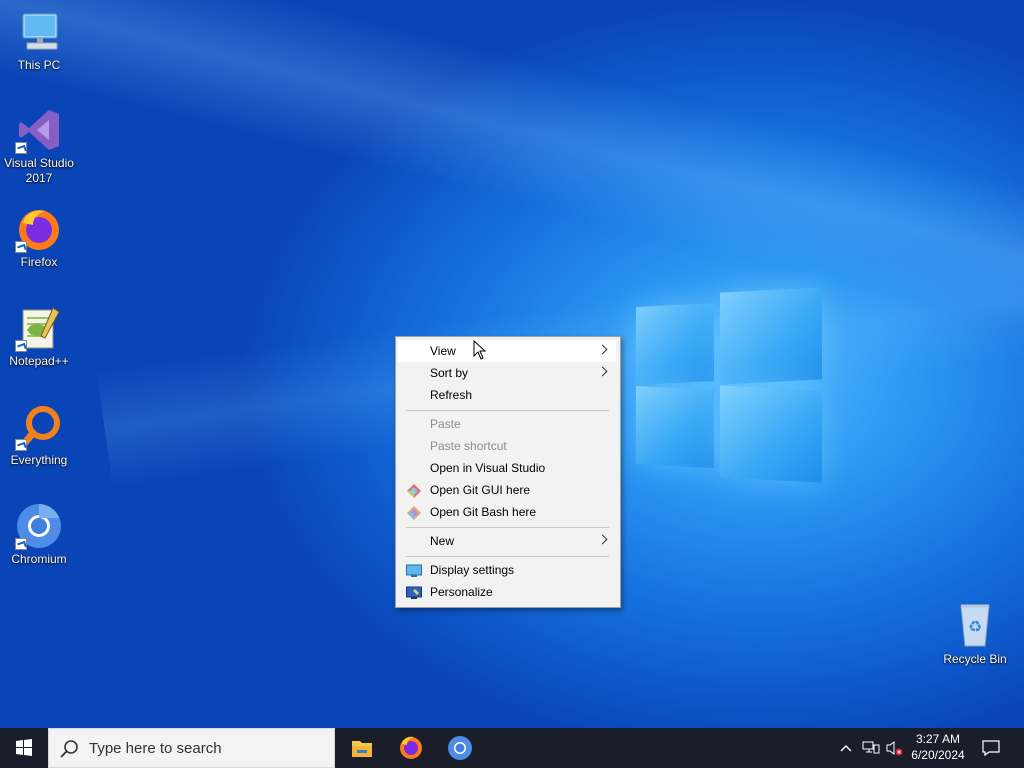 The width and height of the screenshot is (1024, 773). Describe the element at coordinates (507, 592) in the screenshot. I see `menu-item-personalize: Personalize` at that location.